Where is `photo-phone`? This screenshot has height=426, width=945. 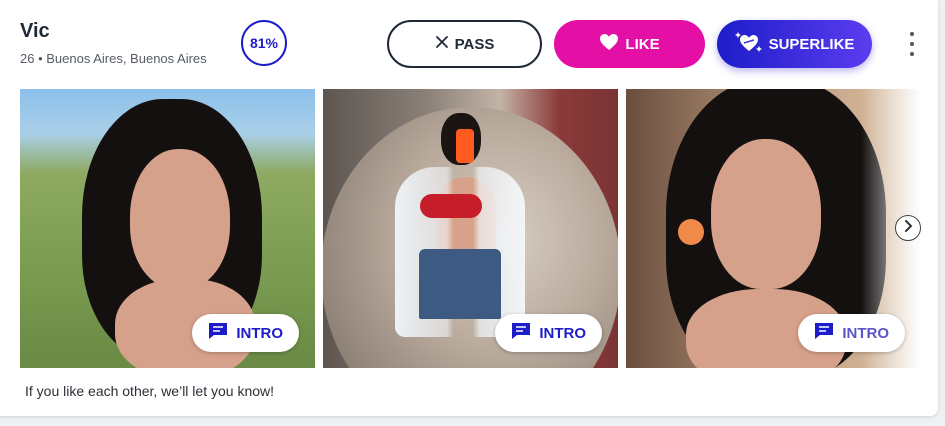
photo-phone is located at coordinates (465, 146).